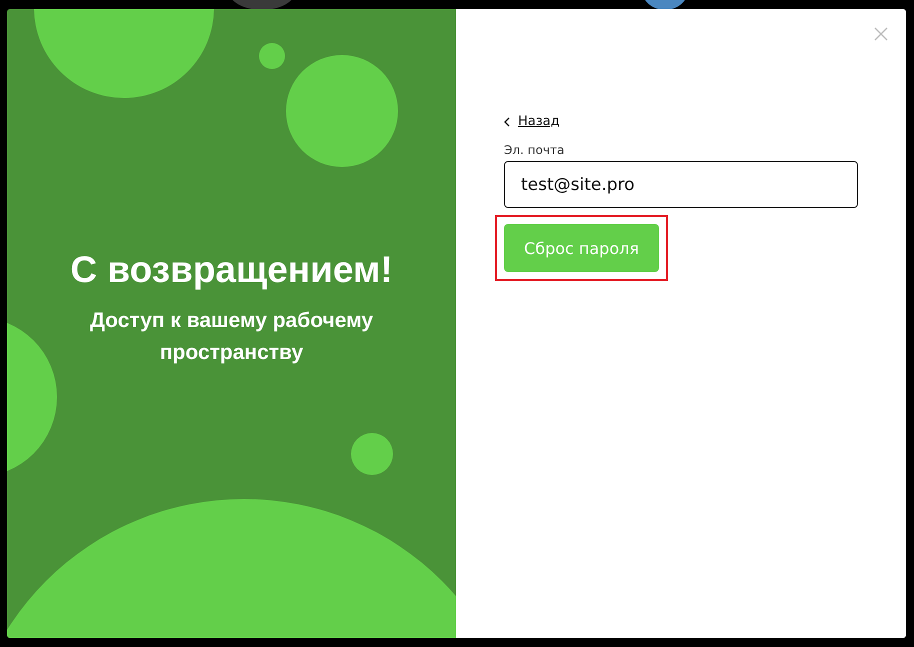 Image resolution: width=914 pixels, height=647 pixels. Describe the element at coordinates (881, 34) in the screenshot. I see `close-icon` at that location.